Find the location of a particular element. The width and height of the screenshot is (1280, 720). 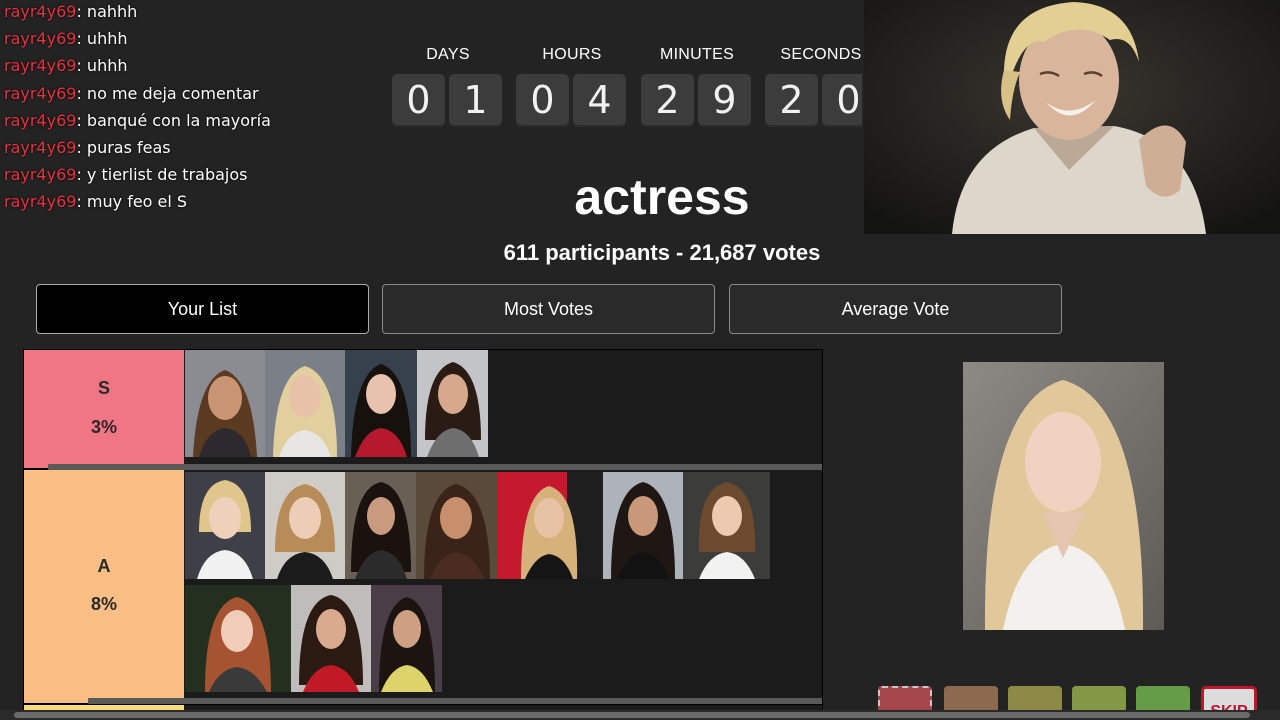

countdown-label: DAYS is located at coordinates (448, 54).